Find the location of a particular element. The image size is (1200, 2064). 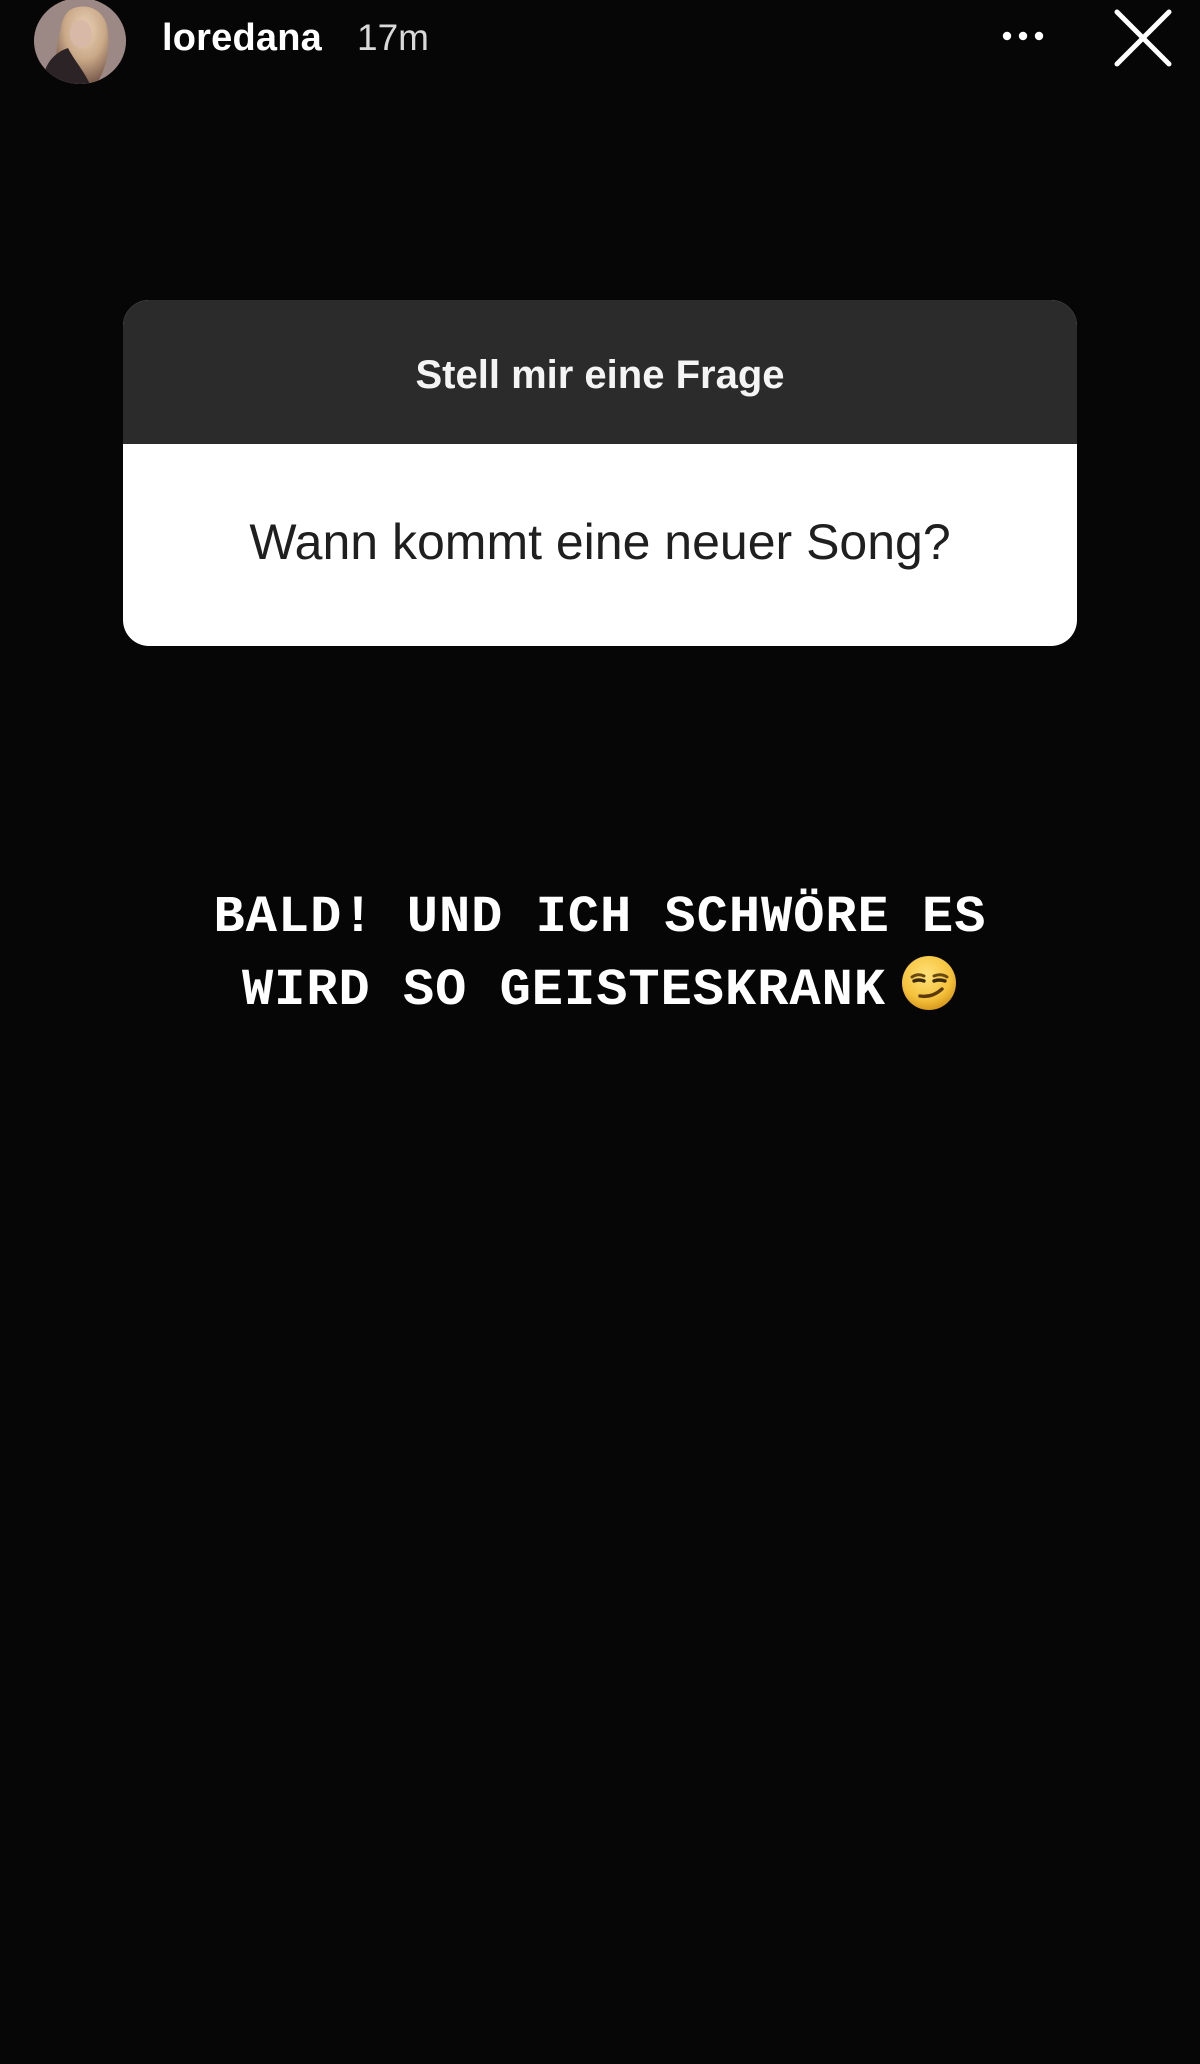

question-sticker-header: Stell mir eine Frage is located at coordinates (600, 372).